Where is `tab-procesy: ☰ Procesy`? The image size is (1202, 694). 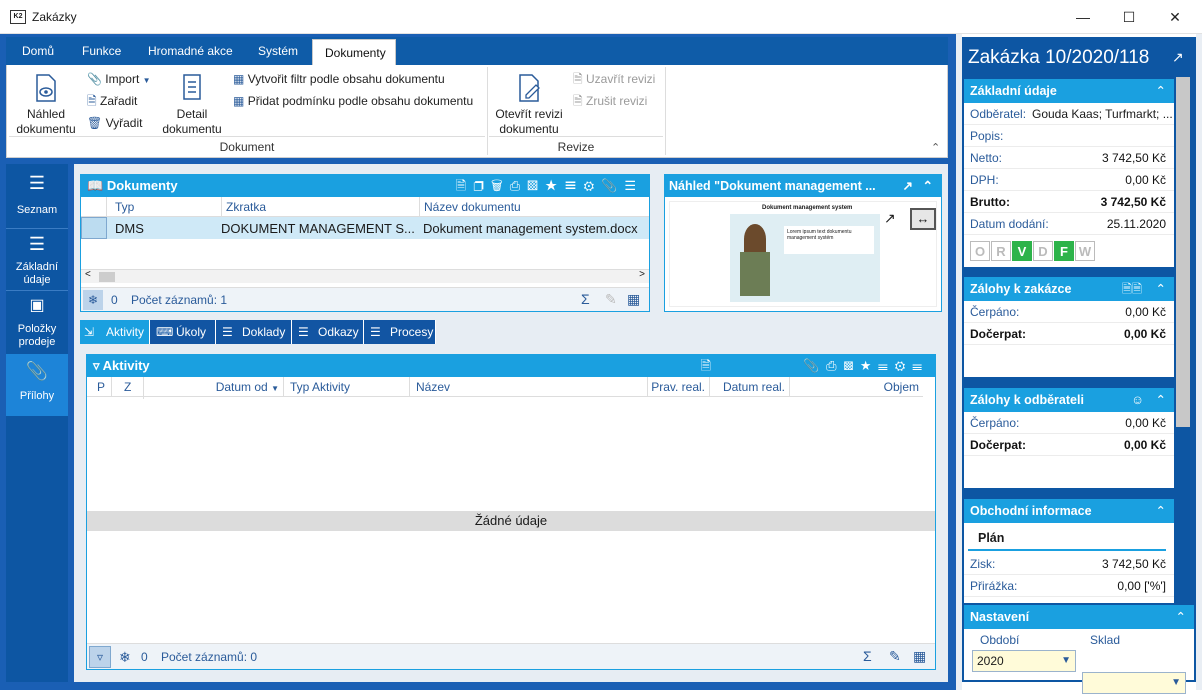
tab-procesy: ☰ Procesy is located at coordinates (400, 332).